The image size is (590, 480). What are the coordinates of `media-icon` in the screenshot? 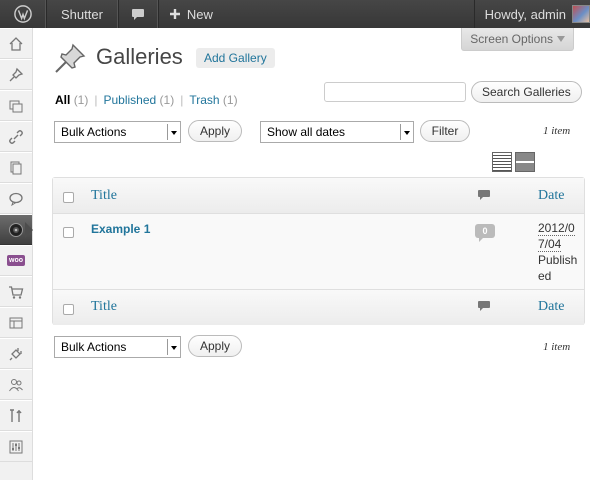 It's located at (16, 106).